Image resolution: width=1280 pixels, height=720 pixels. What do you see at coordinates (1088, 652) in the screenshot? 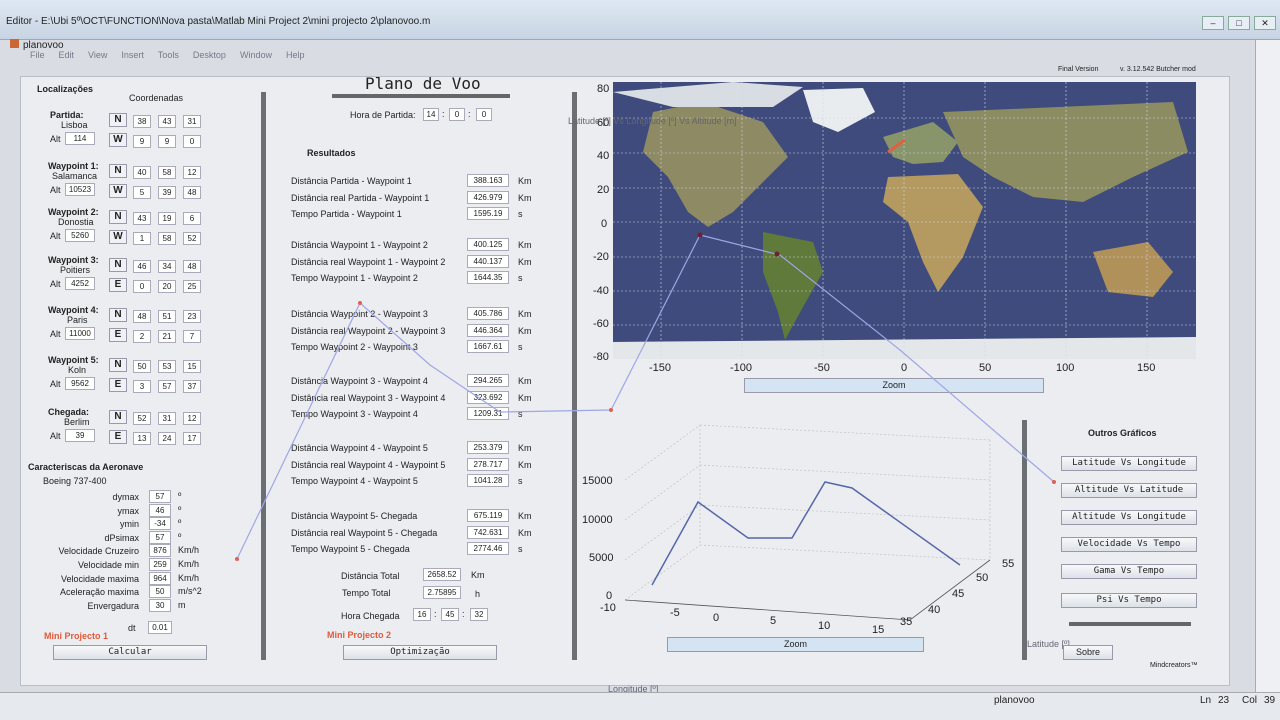
I see `about-button: Sobre` at bounding box center [1088, 652].